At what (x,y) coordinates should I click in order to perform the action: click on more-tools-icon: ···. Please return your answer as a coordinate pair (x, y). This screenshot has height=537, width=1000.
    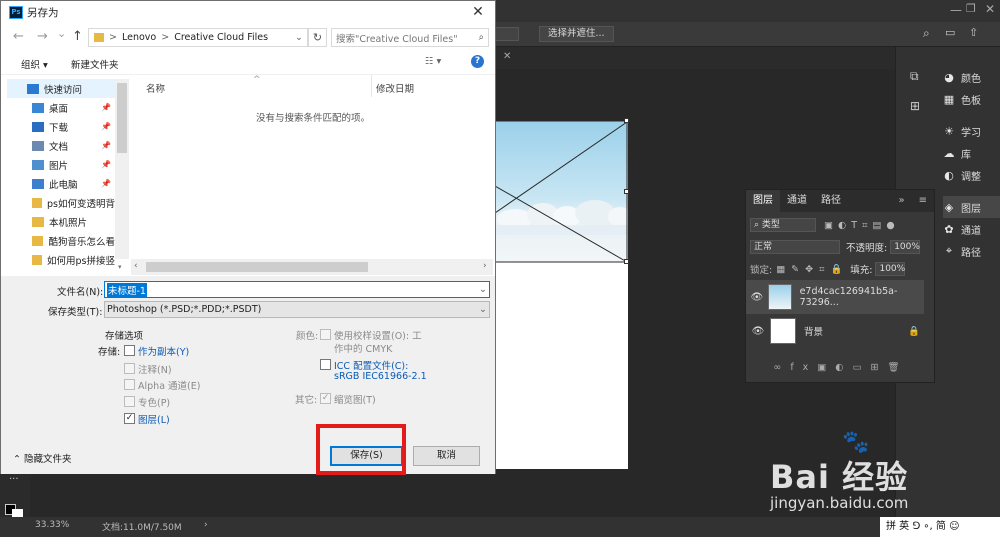
    Looking at the image, I should click on (14, 479).